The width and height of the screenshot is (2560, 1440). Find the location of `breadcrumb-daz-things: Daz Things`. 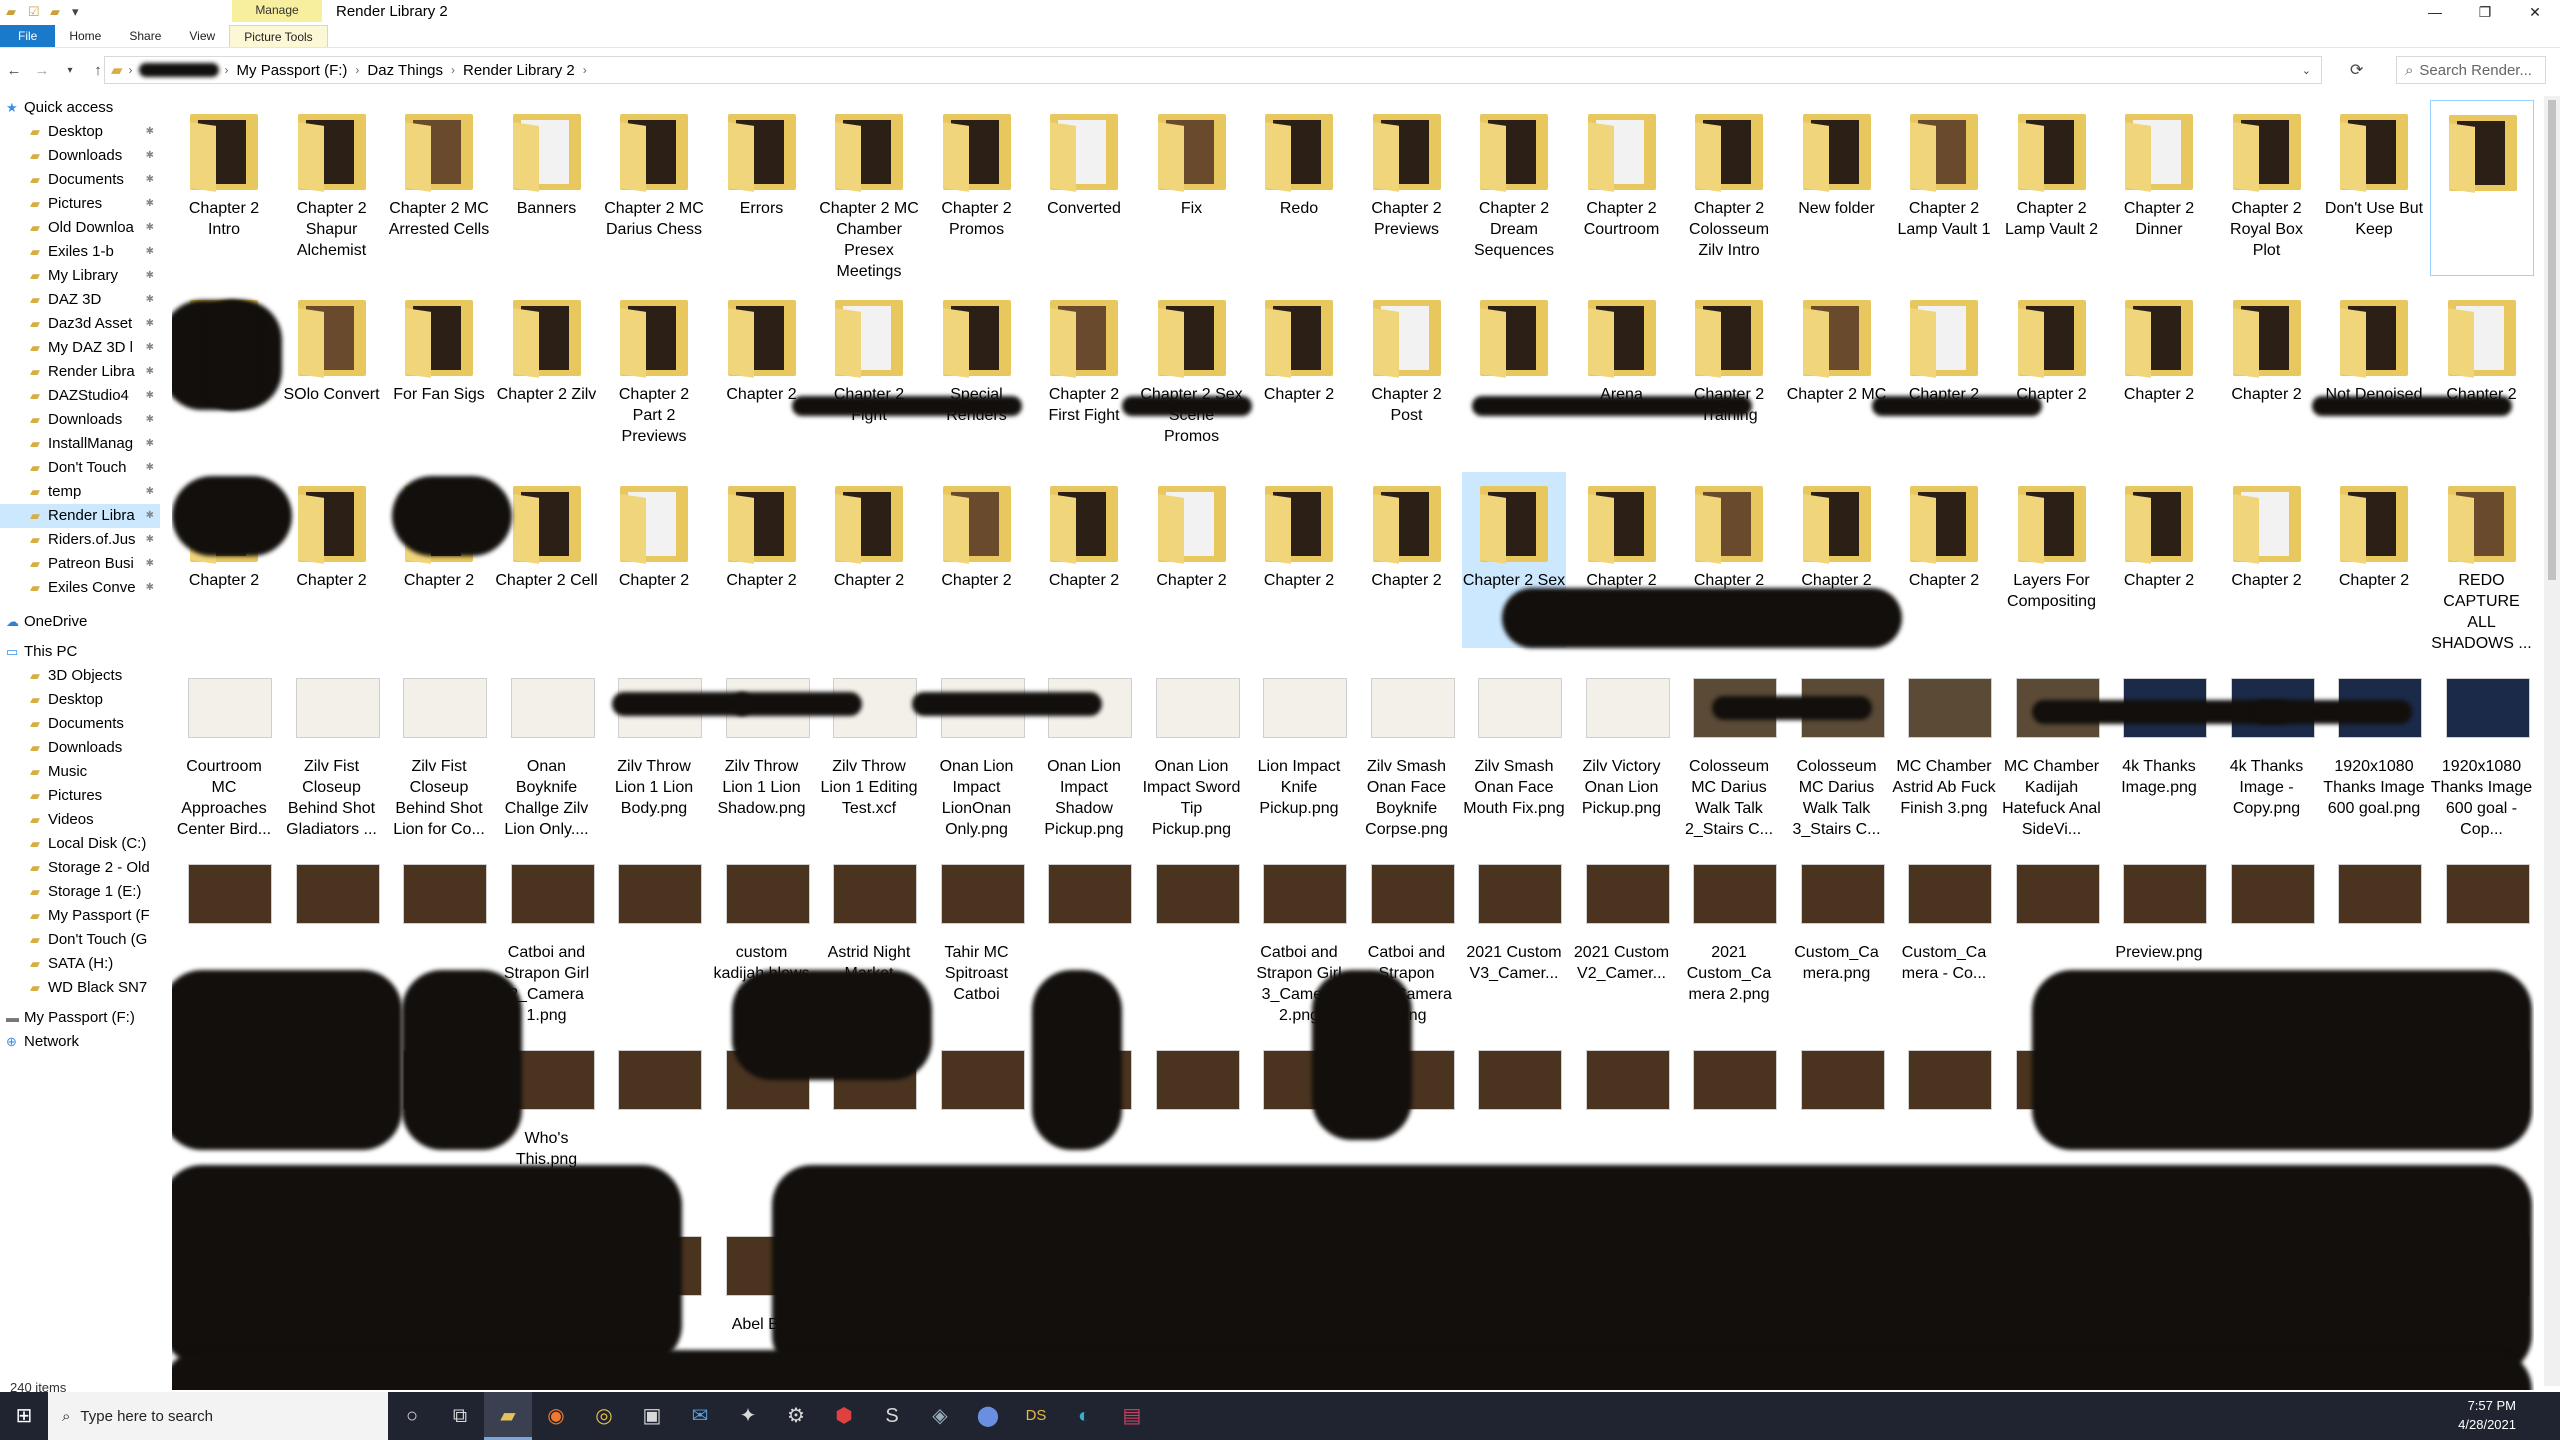

breadcrumb-daz-things: Daz Things is located at coordinates (405, 70).